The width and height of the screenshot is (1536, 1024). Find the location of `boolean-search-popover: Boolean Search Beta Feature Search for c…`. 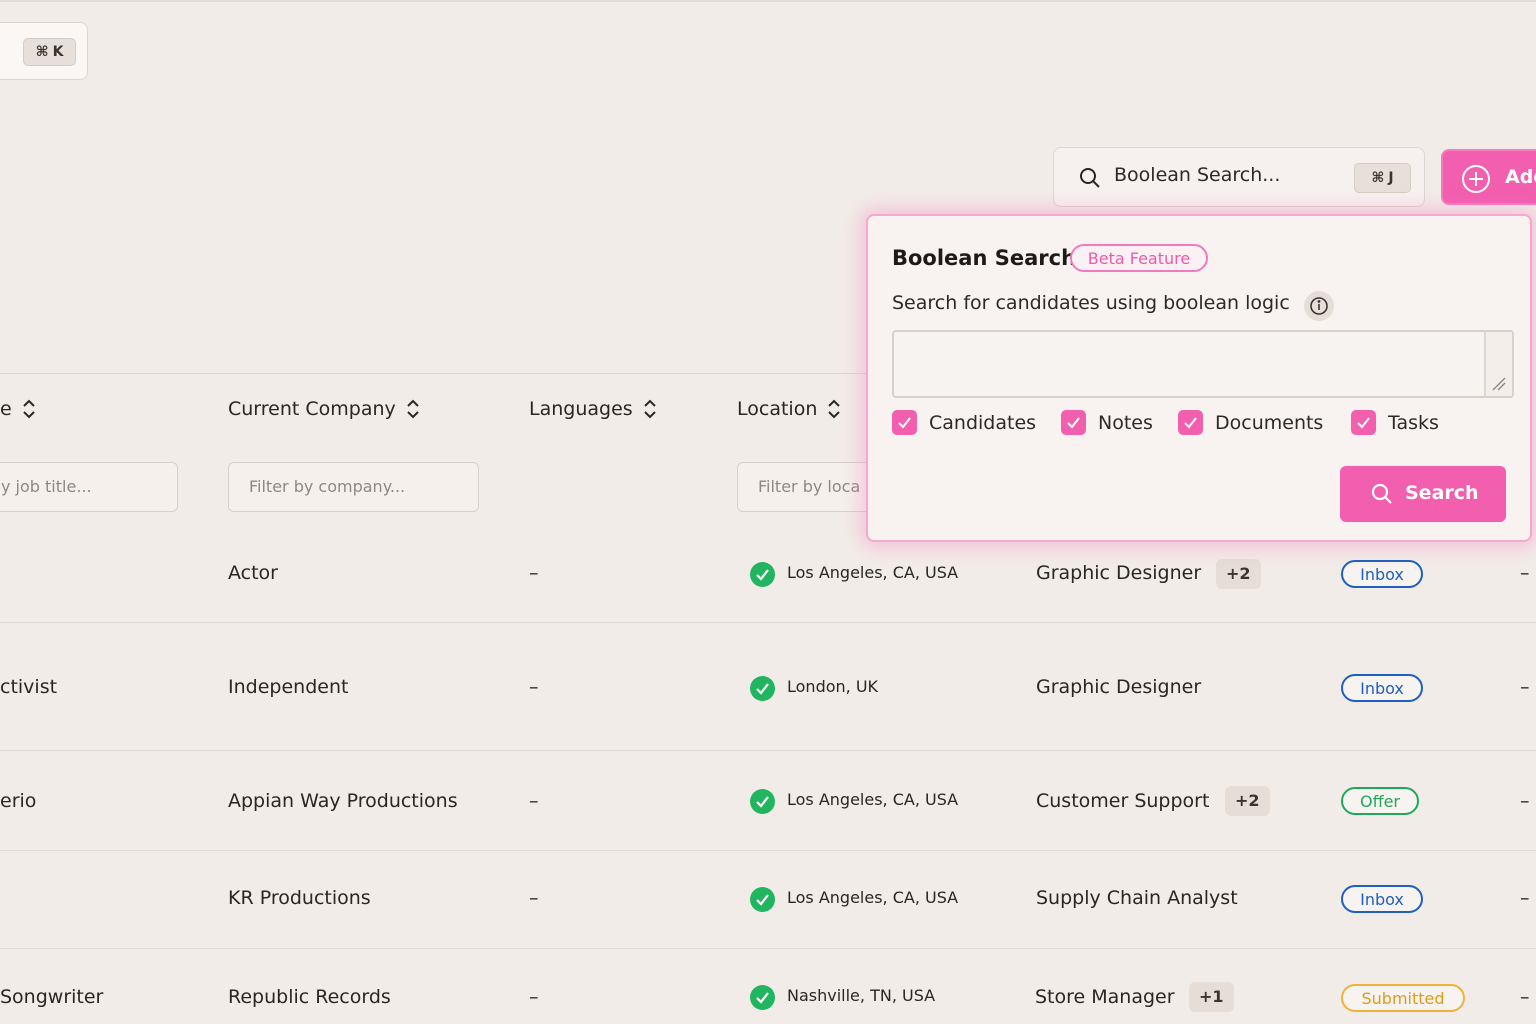

boolean-search-popover: Boolean Search Beta Feature Search for c… is located at coordinates (1199, 378).